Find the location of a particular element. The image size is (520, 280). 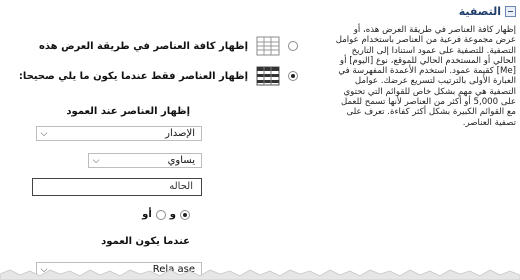

column-label: إظهار العناصر عند العمود is located at coordinates (128, 111).